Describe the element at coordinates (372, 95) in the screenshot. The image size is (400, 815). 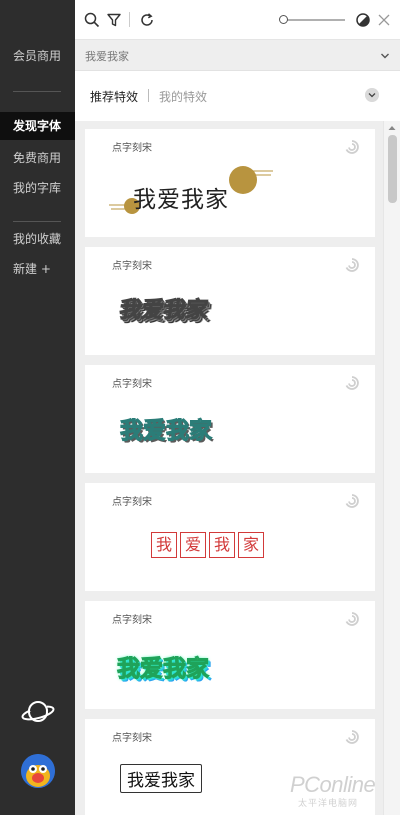
I see `expand-chevron-icon` at that location.